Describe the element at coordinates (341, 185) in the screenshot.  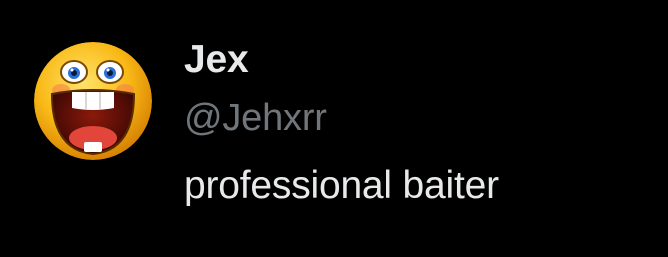
I see `post-text: professional baiter` at that location.